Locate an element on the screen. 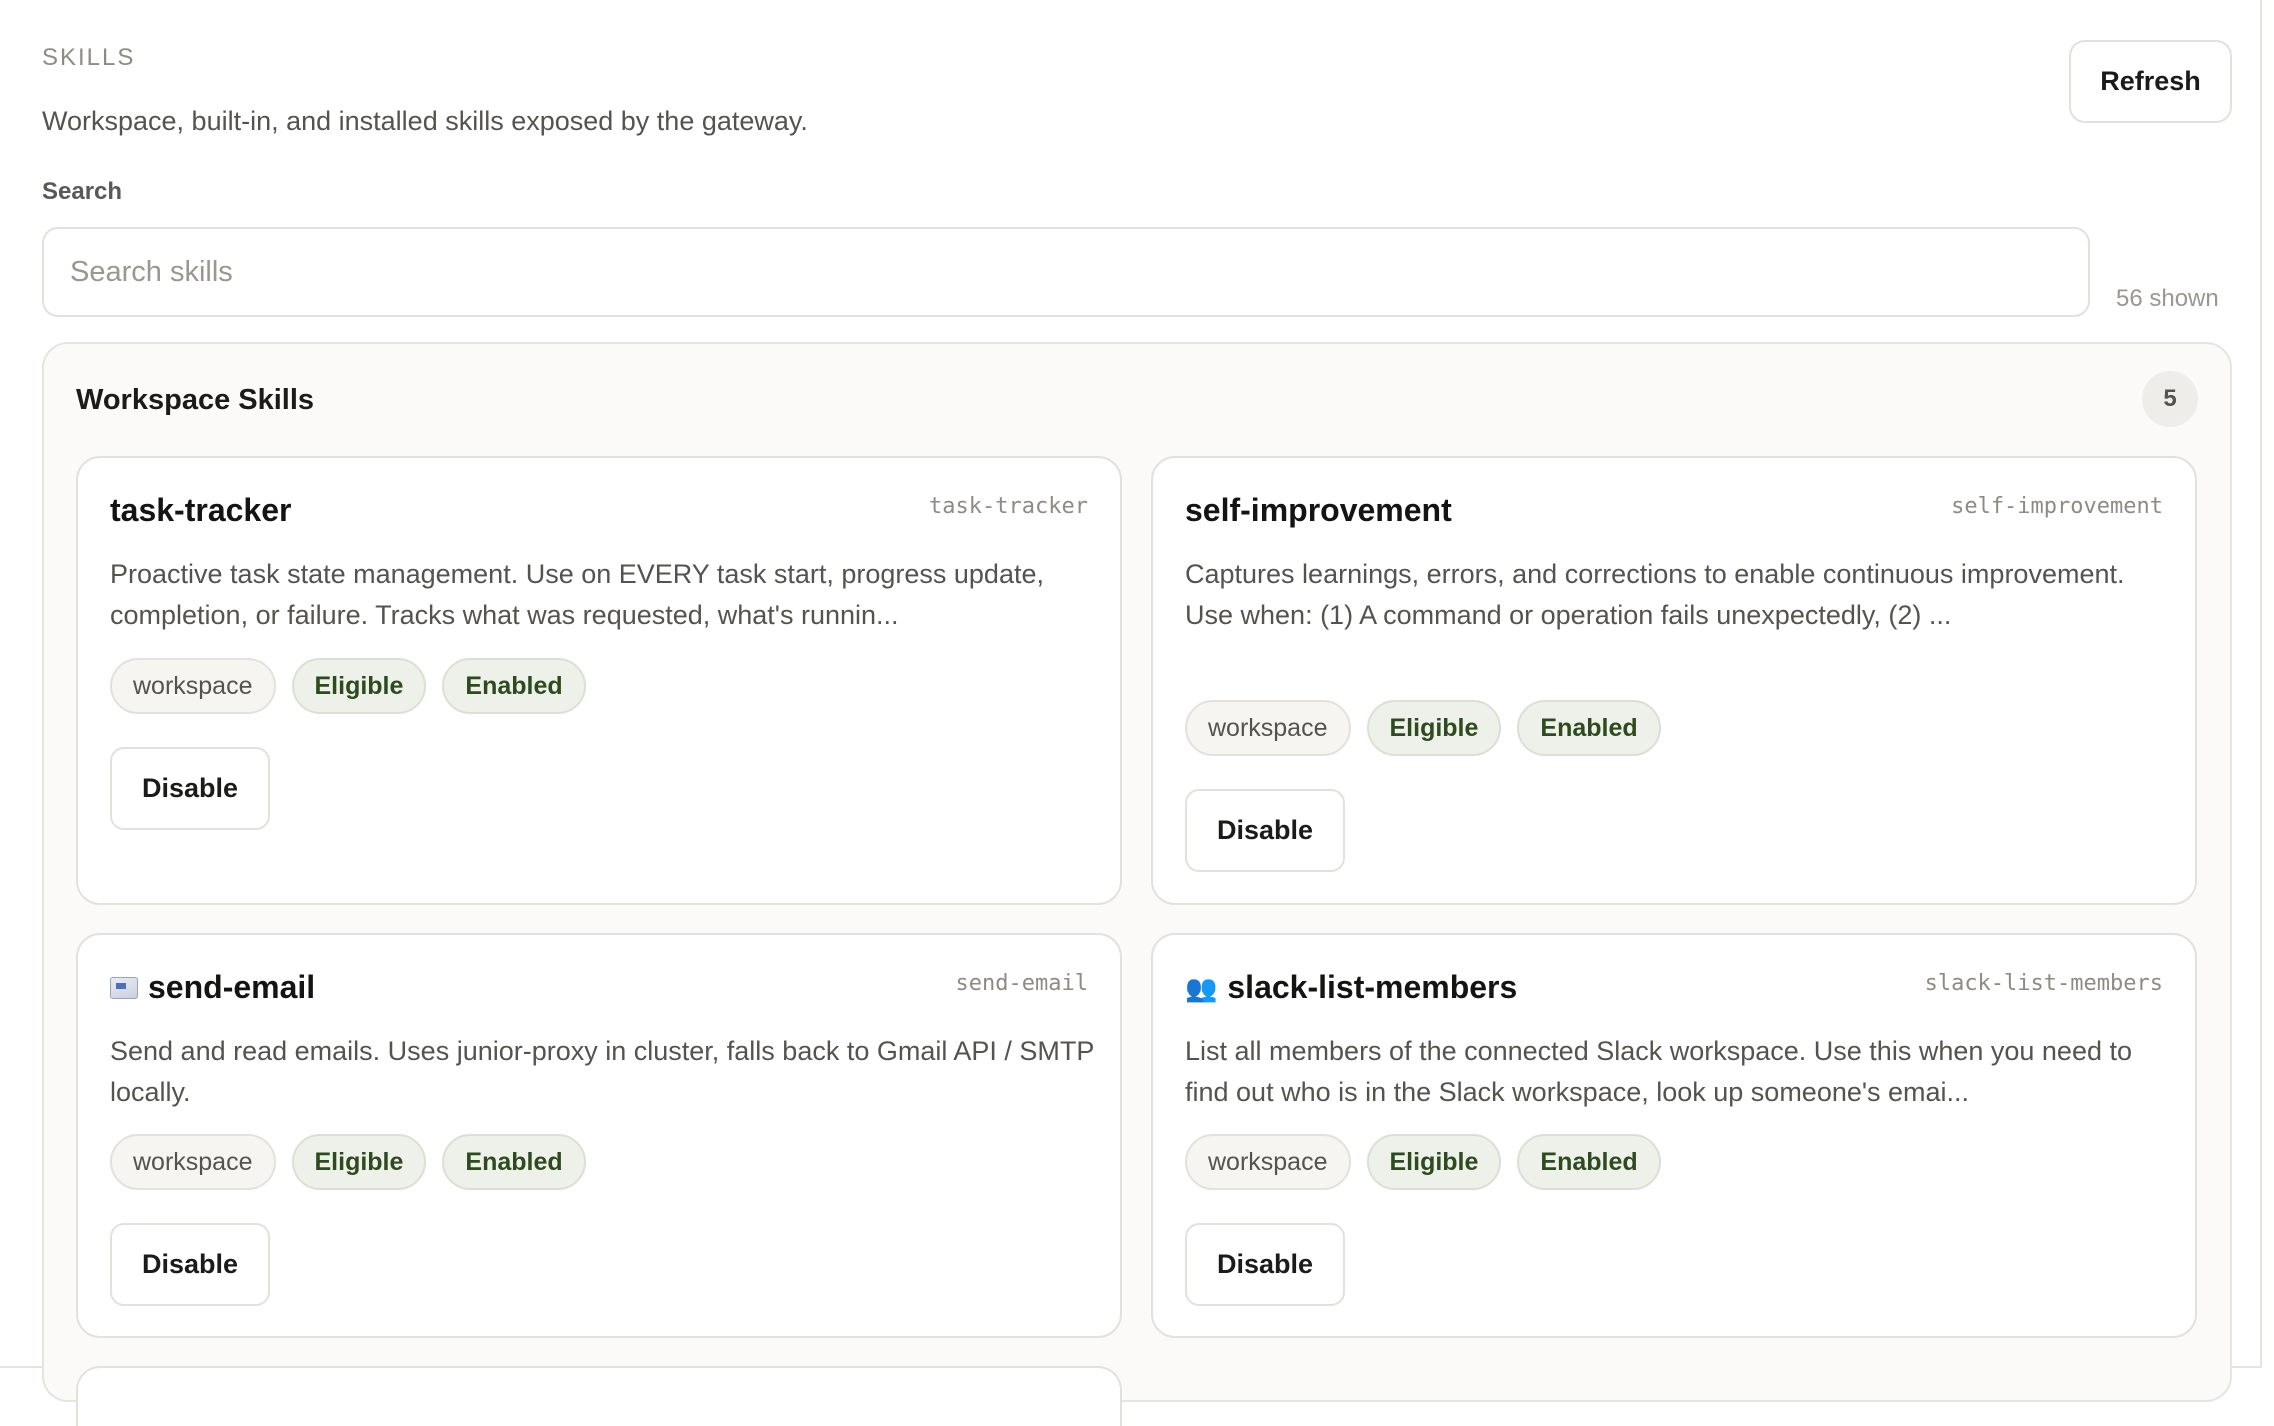 The image size is (2274, 1426). card-title: self-improvement is located at coordinates (1318, 510).